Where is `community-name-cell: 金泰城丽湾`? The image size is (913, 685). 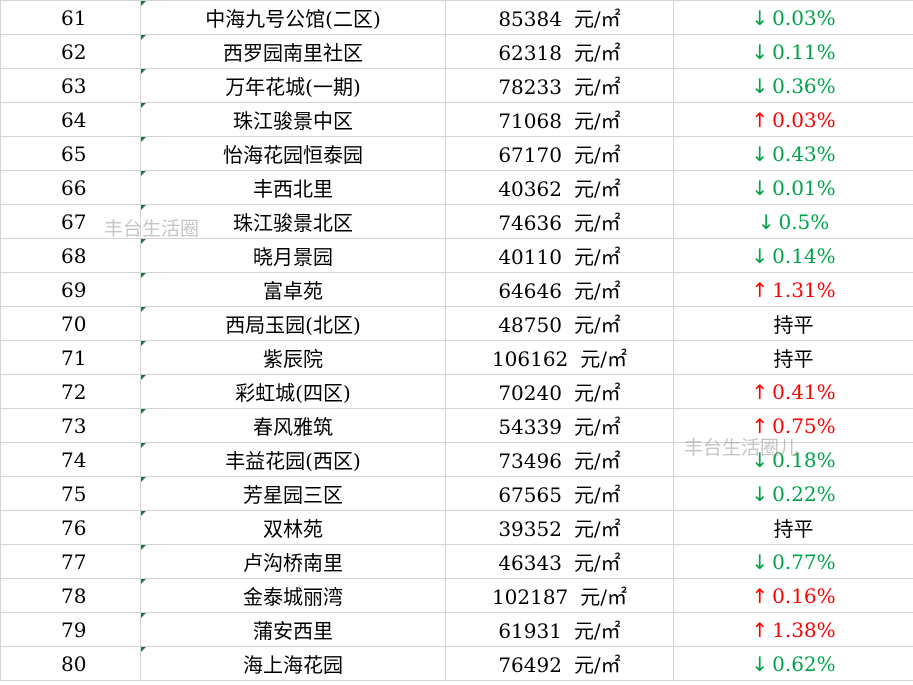
community-name-cell: 金泰城丽湾 is located at coordinates (293, 595).